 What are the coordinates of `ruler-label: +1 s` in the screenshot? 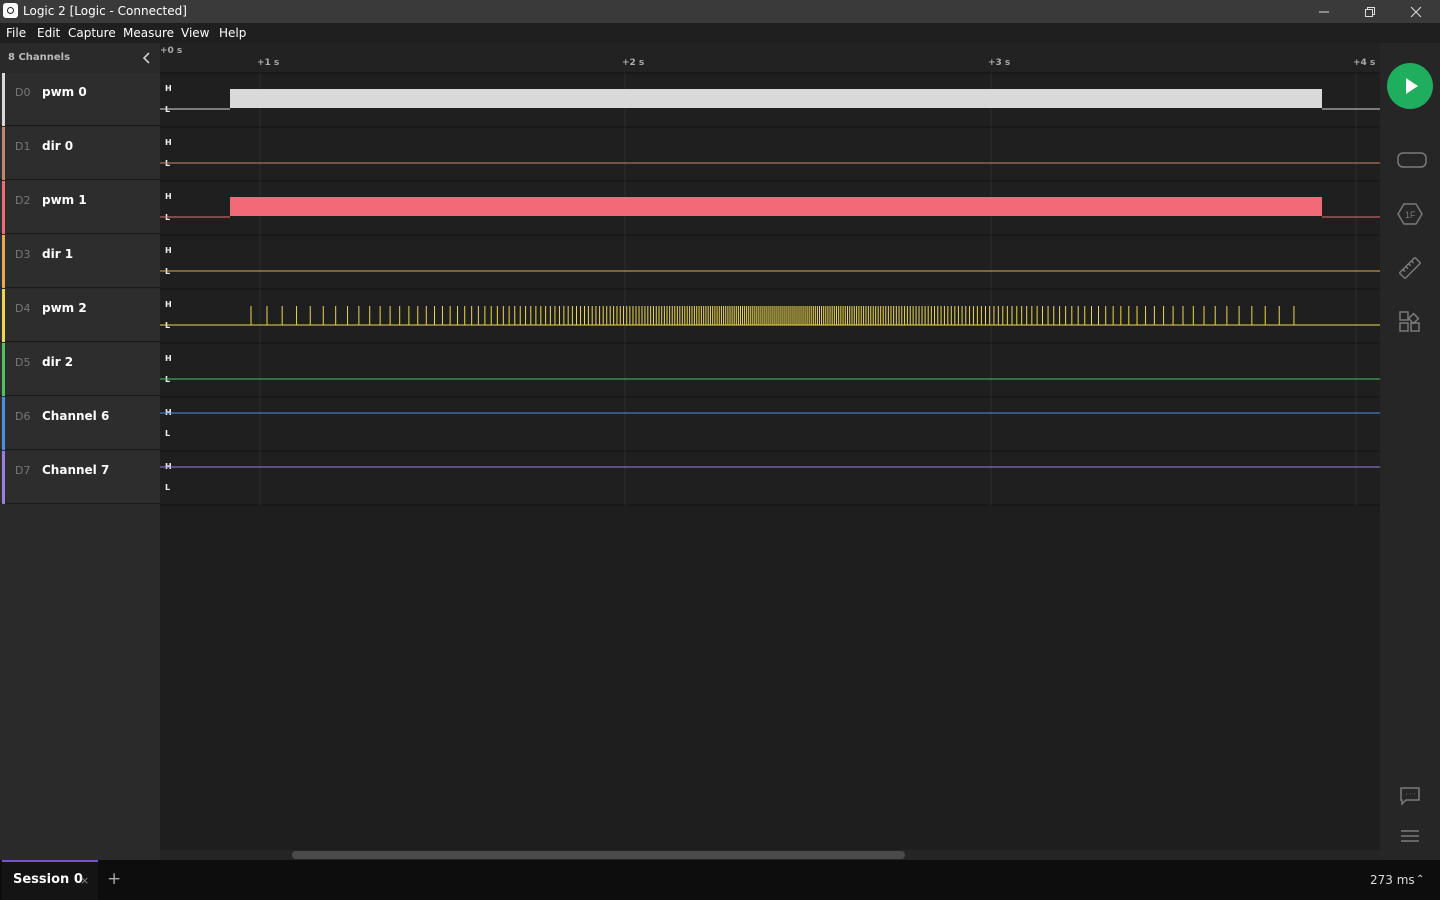 It's located at (268, 63).